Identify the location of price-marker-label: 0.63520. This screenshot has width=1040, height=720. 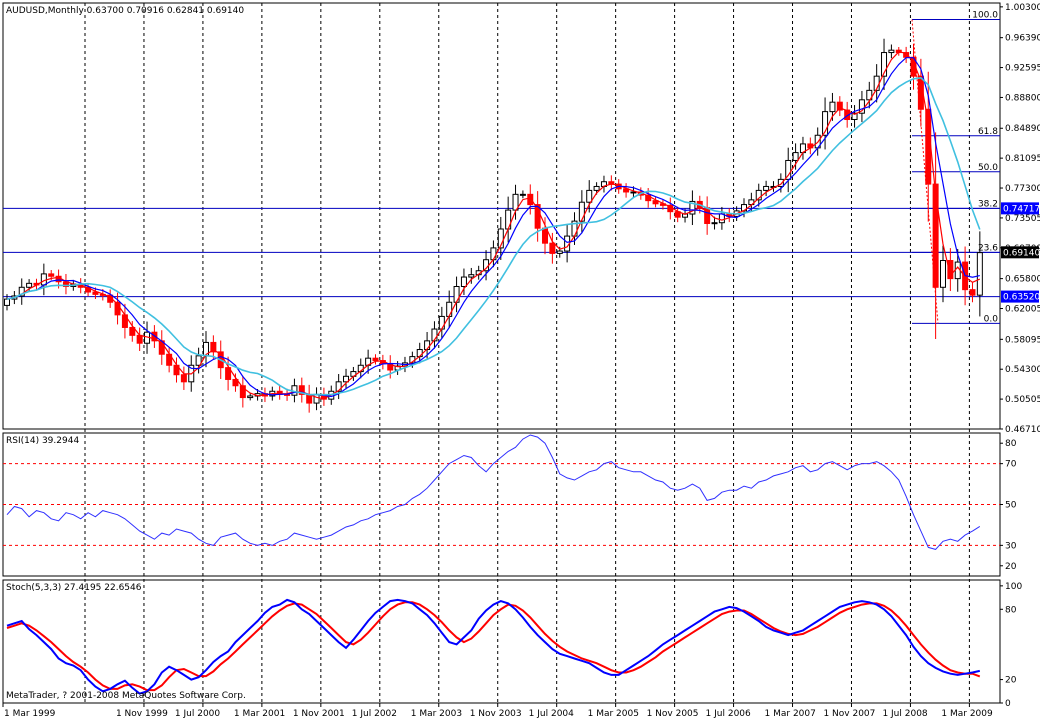
(1021, 298).